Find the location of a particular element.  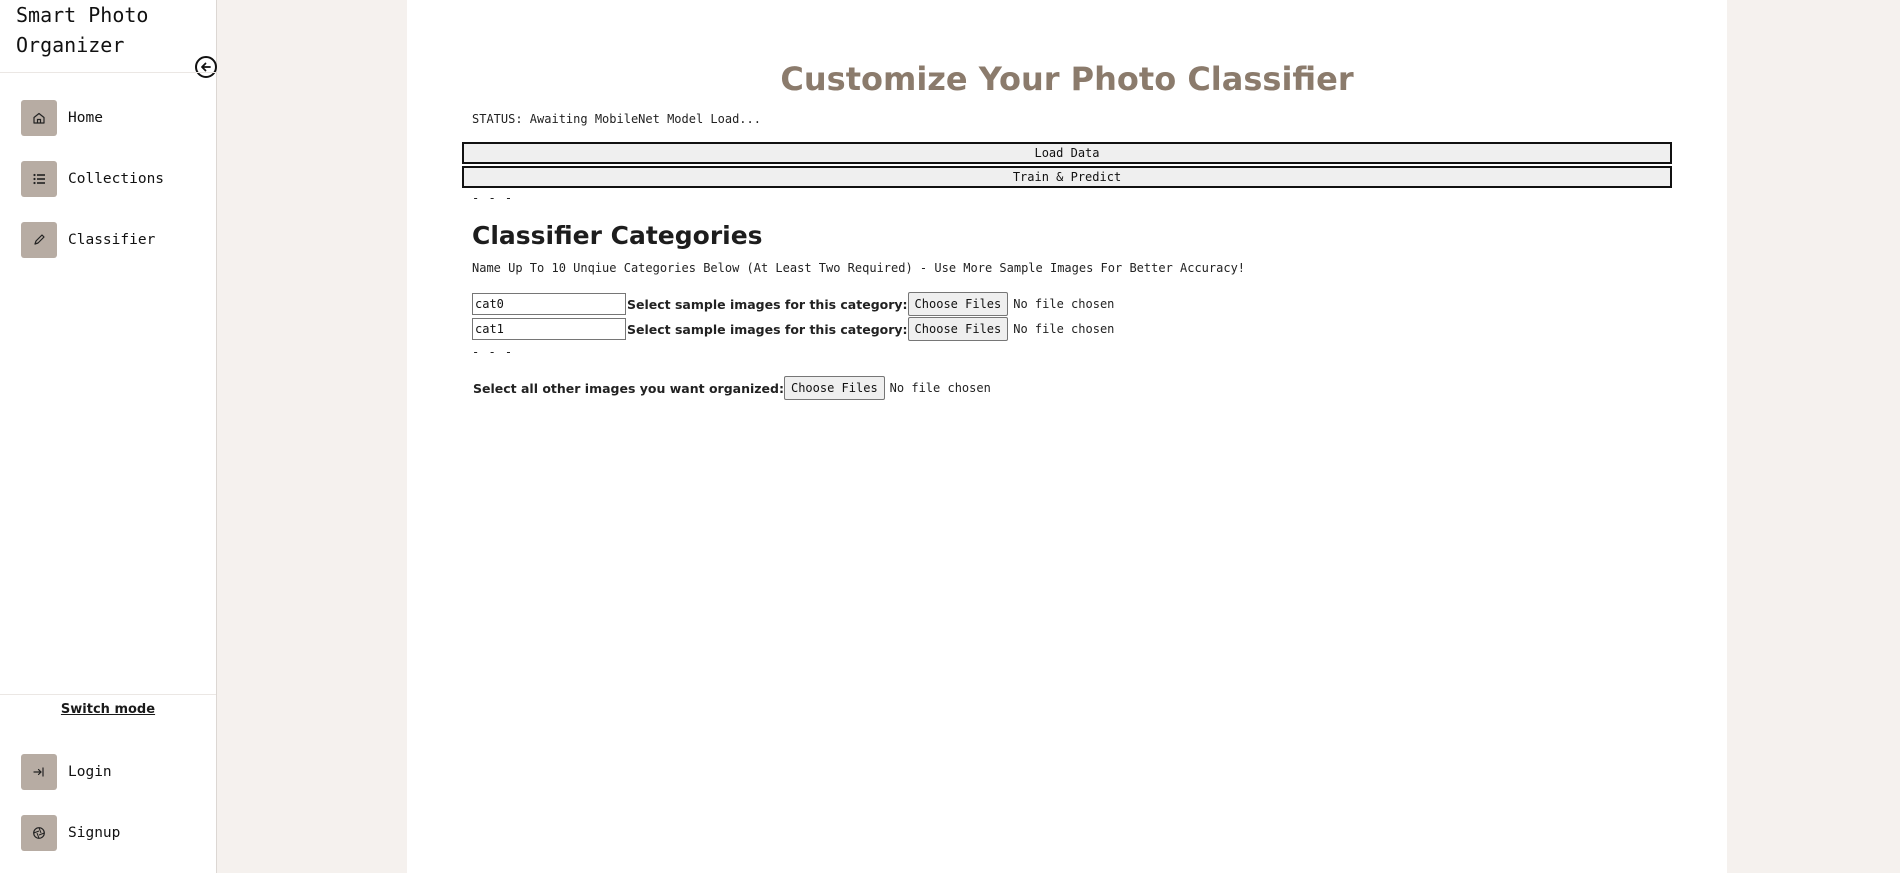

sidebar-item-label: Home is located at coordinates (85, 118).